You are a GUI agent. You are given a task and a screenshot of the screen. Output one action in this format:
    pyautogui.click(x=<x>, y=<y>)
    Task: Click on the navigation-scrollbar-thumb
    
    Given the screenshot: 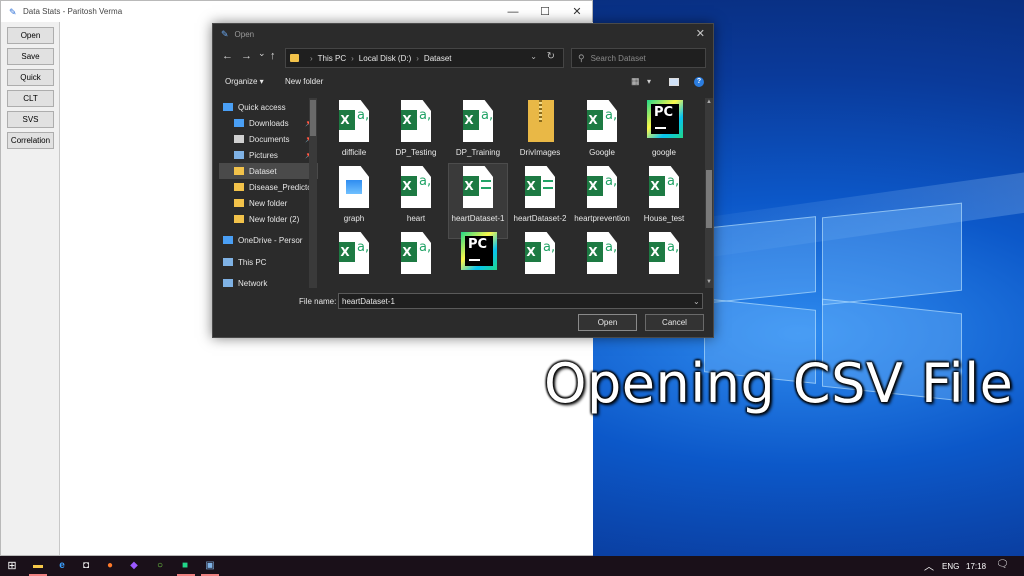 What is the action you would take?
    pyautogui.click(x=313, y=118)
    